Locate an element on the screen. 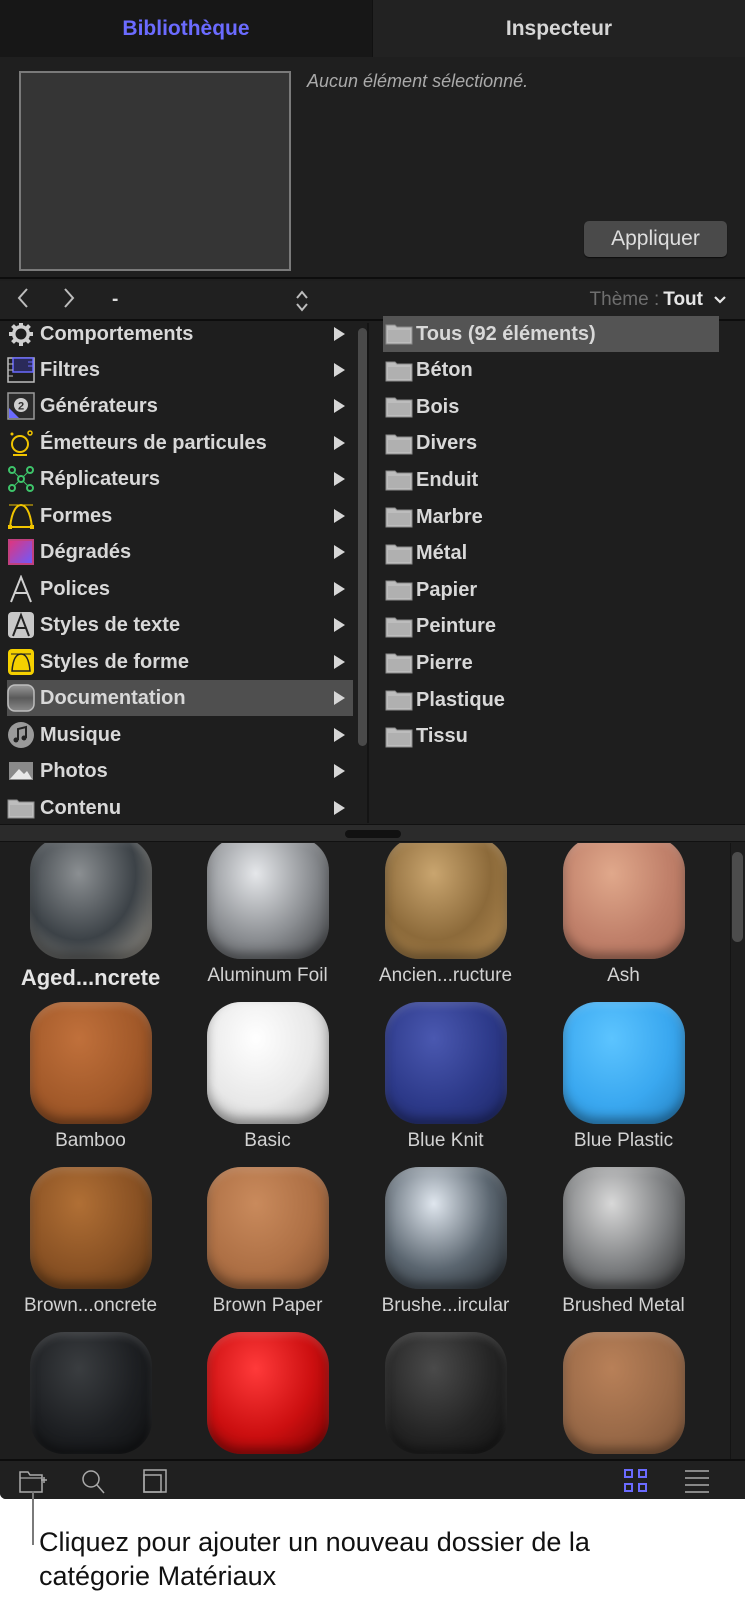  search-button is located at coordinates (93, 1481).